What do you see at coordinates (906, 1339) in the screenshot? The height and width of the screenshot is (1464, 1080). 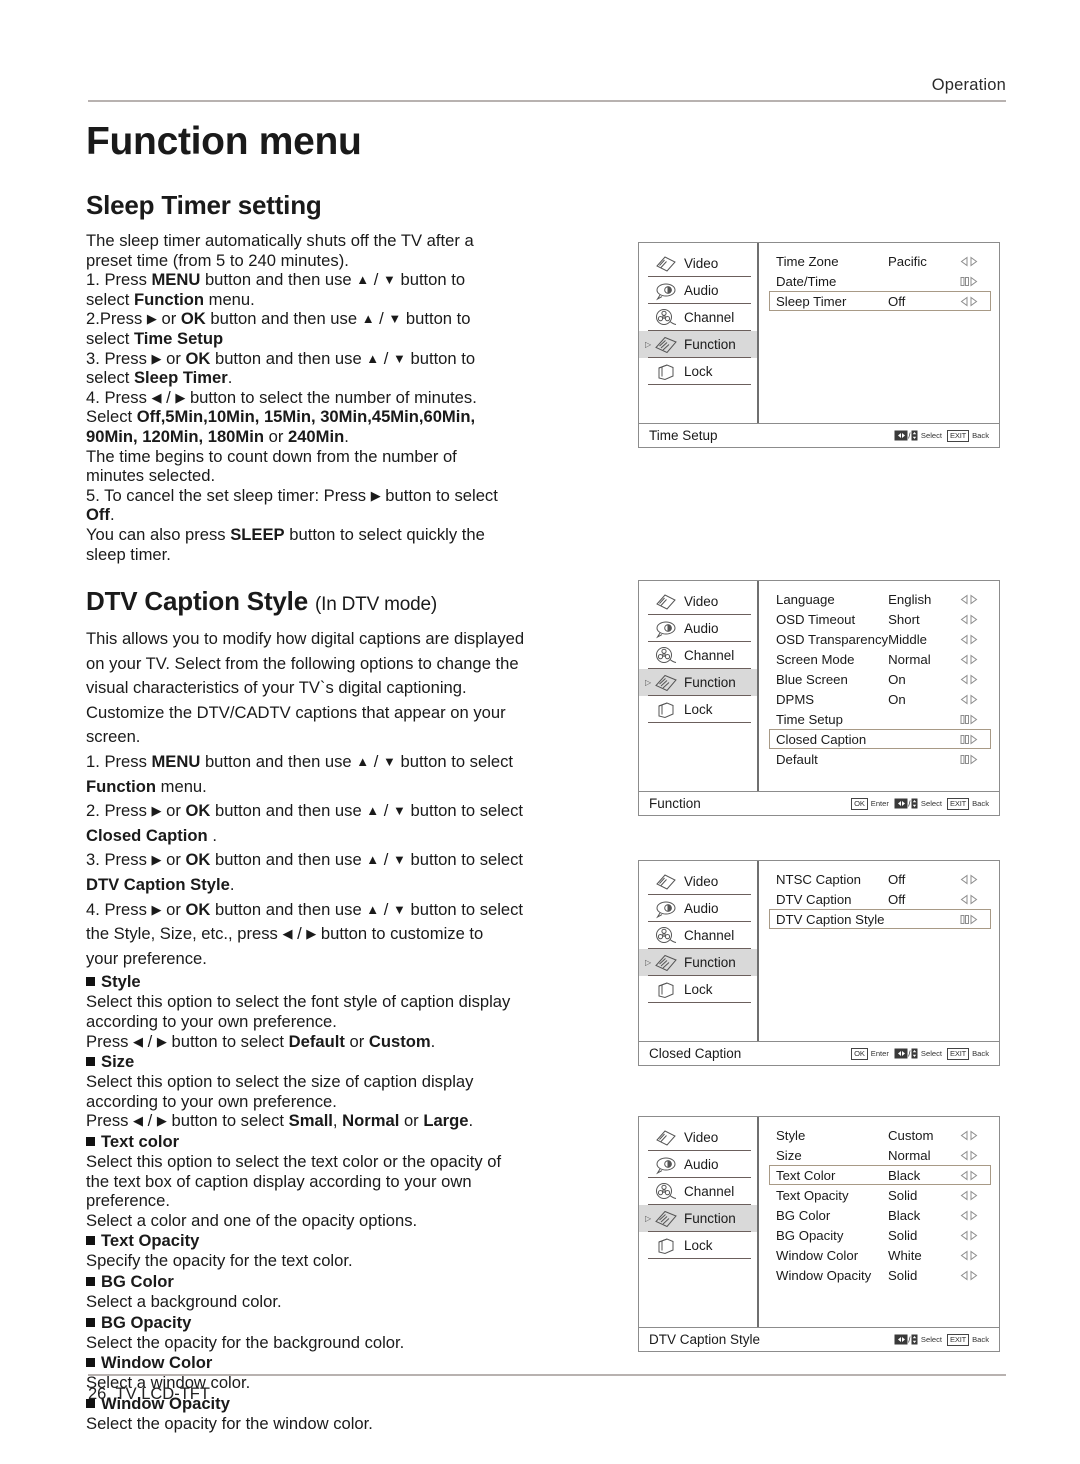 I see `navigation-key-icon: /` at bounding box center [906, 1339].